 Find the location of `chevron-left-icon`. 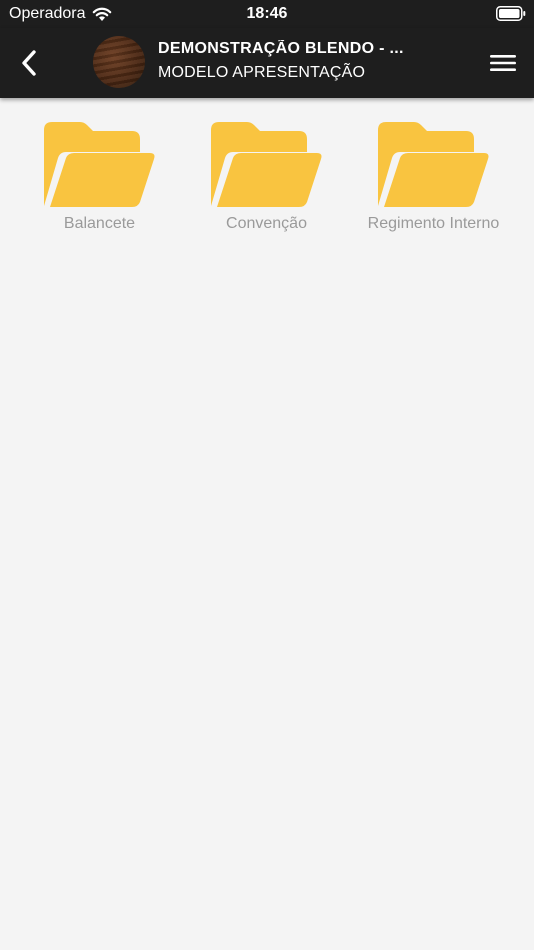

chevron-left-icon is located at coordinates (29, 63).